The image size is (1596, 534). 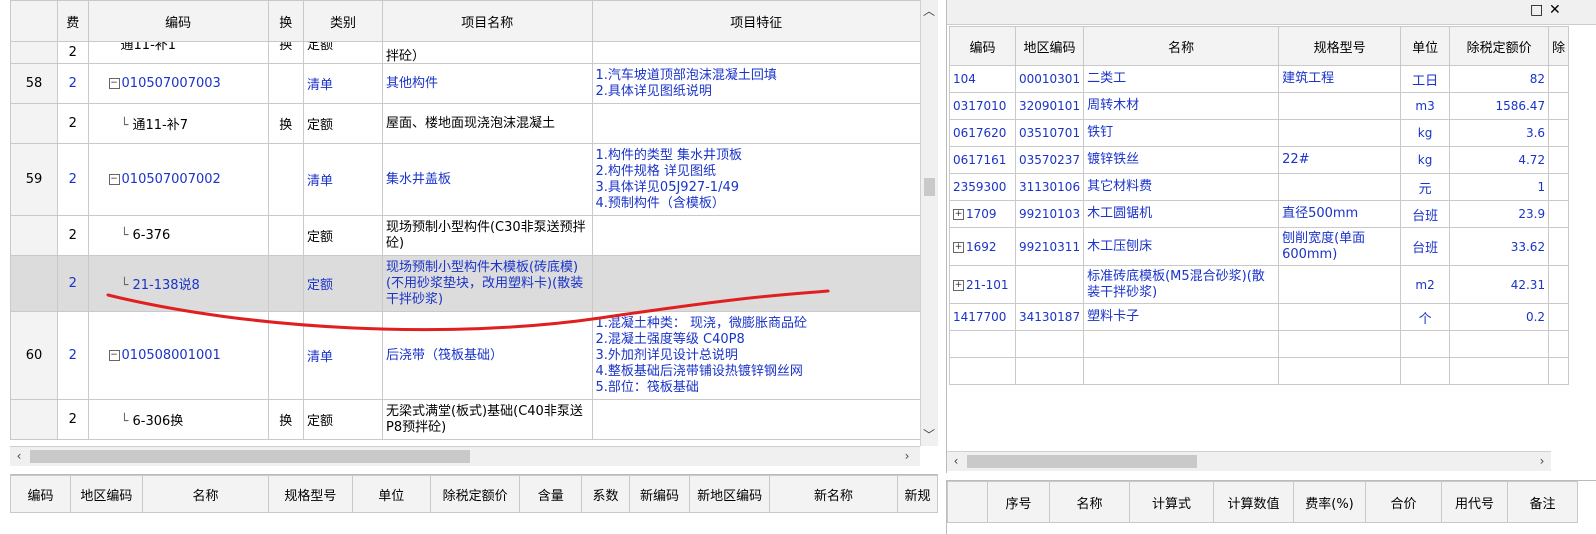 I want to click on fee-col-header: 计算数值, so click(x=1253, y=502).